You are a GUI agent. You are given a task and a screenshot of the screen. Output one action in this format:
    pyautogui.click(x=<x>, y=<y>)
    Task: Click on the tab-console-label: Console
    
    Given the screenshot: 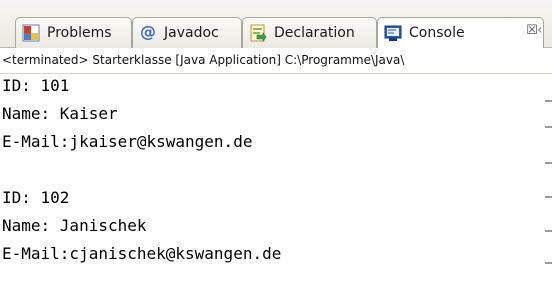 What is the action you would take?
    pyautogui.click(x=437, y=33)
    